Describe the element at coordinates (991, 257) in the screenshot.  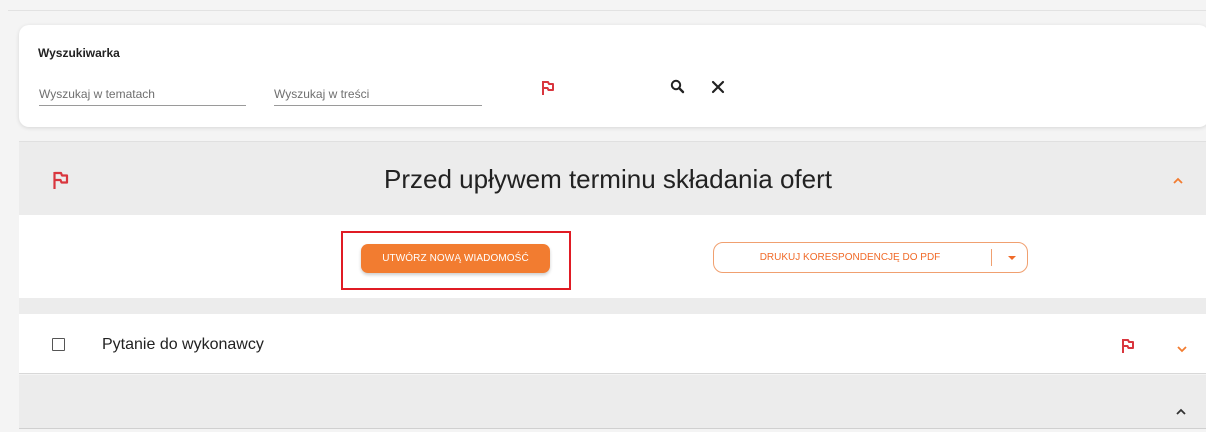
I see `split-divider` at that location.